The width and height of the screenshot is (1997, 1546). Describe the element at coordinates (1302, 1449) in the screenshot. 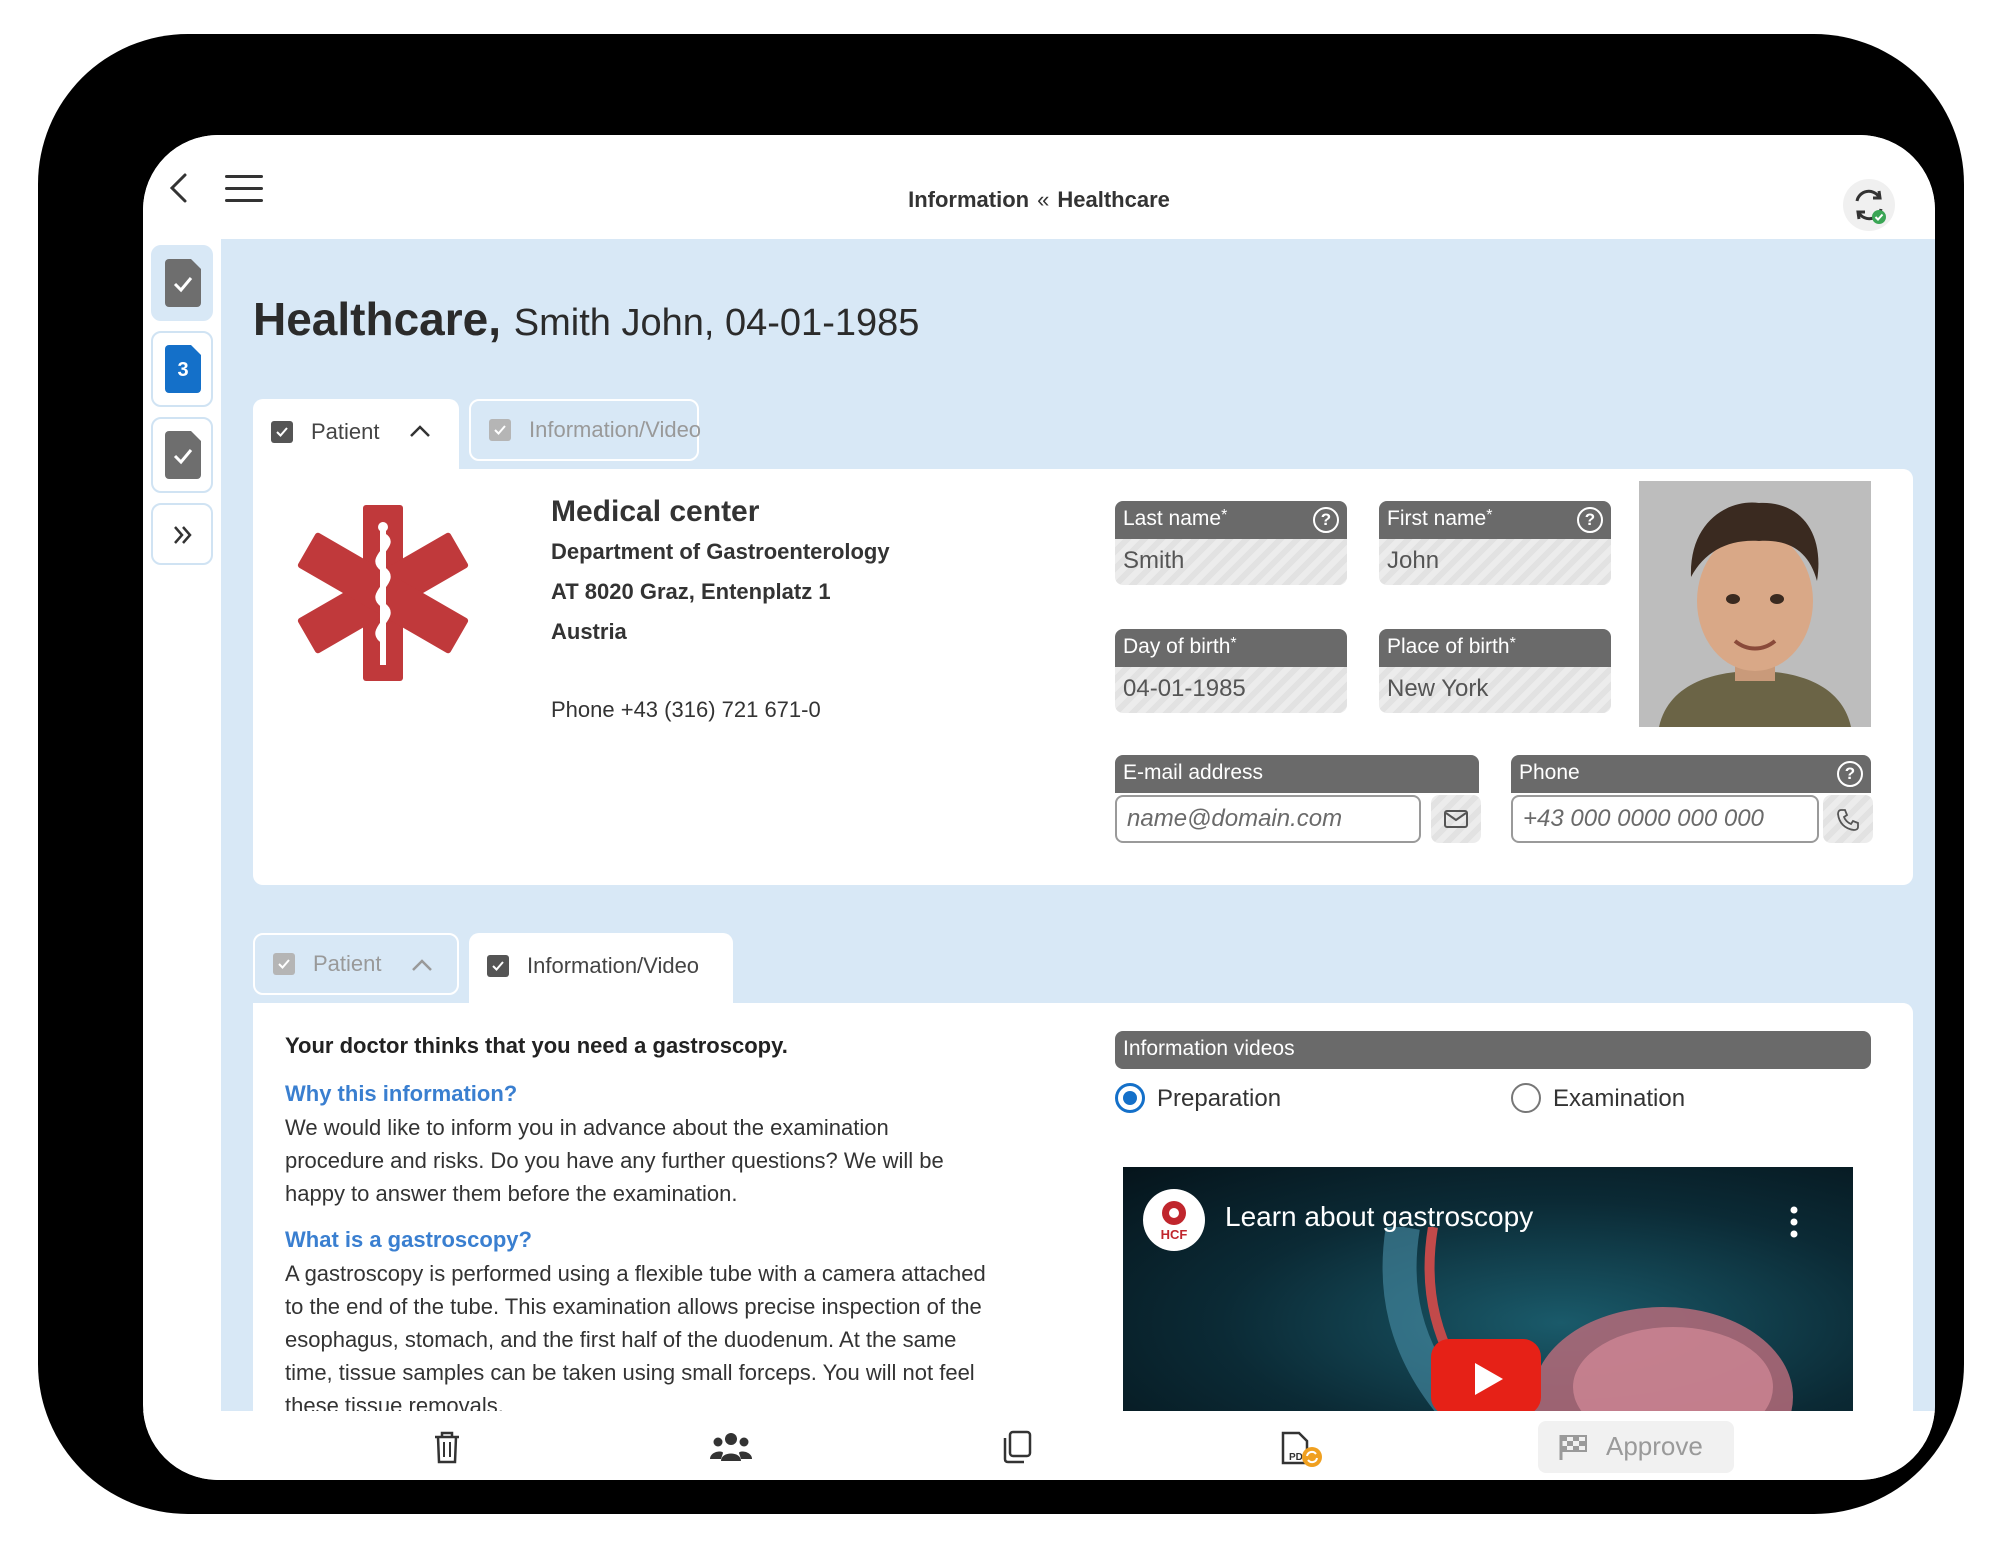

I see `pdf-refresh-icon: PD` at that location.